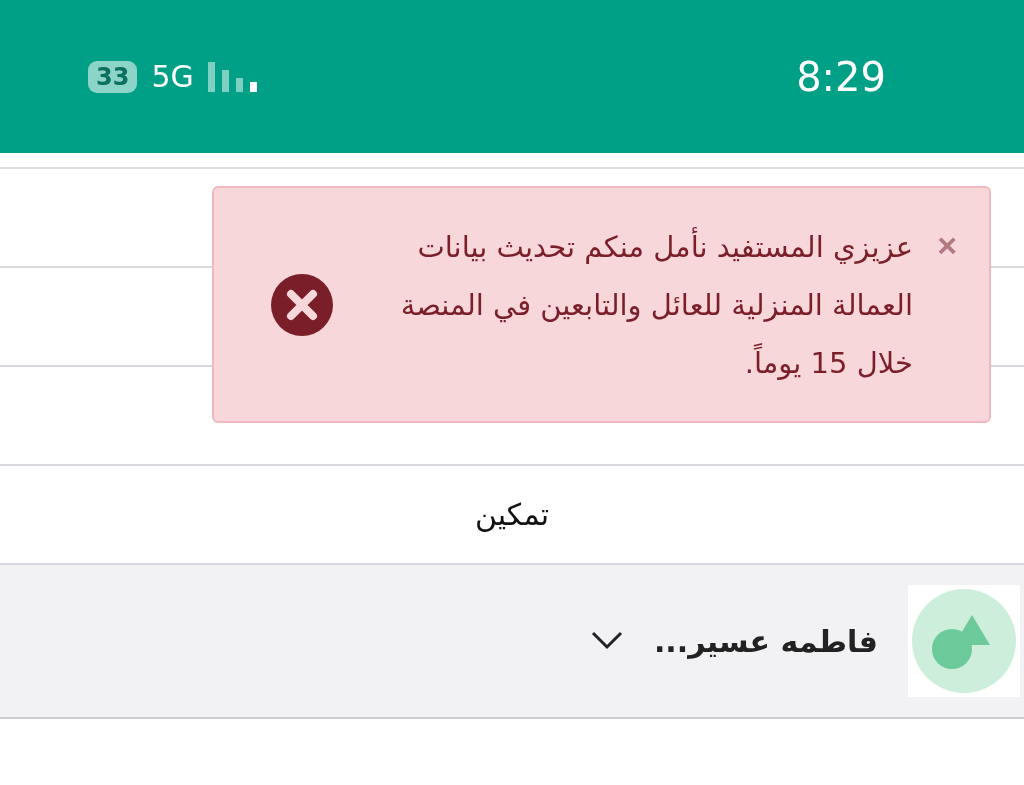 This screenshot has height=785, width=1024. What do you see at coordinates (302, 304) in the screenshot?
I see `error-icon` at bounding box center [302, 304].